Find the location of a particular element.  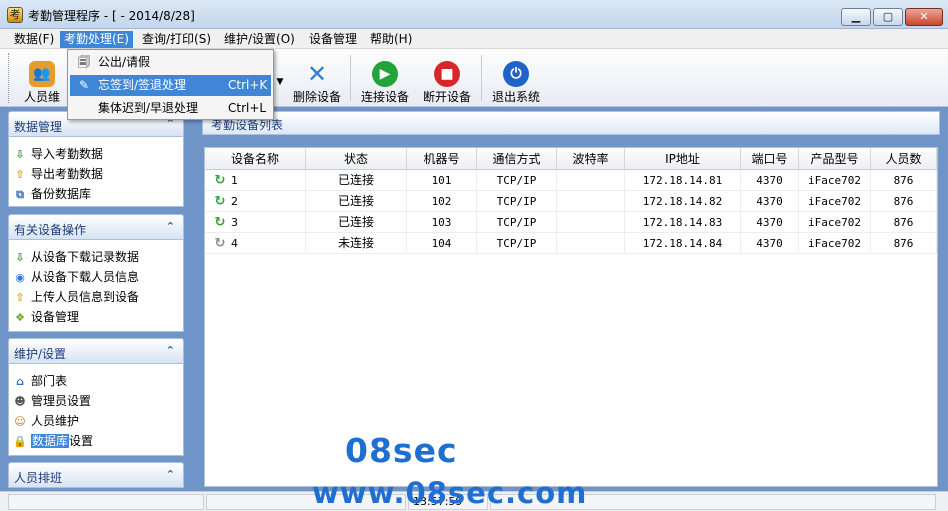

menu-attendance: 考勤处理(E) is located at coordinates (96, 39).